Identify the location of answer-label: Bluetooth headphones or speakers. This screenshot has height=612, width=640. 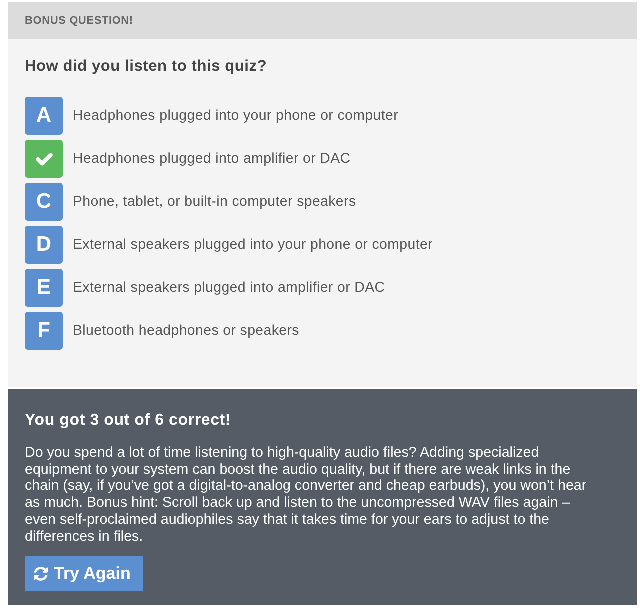
(186, 331).